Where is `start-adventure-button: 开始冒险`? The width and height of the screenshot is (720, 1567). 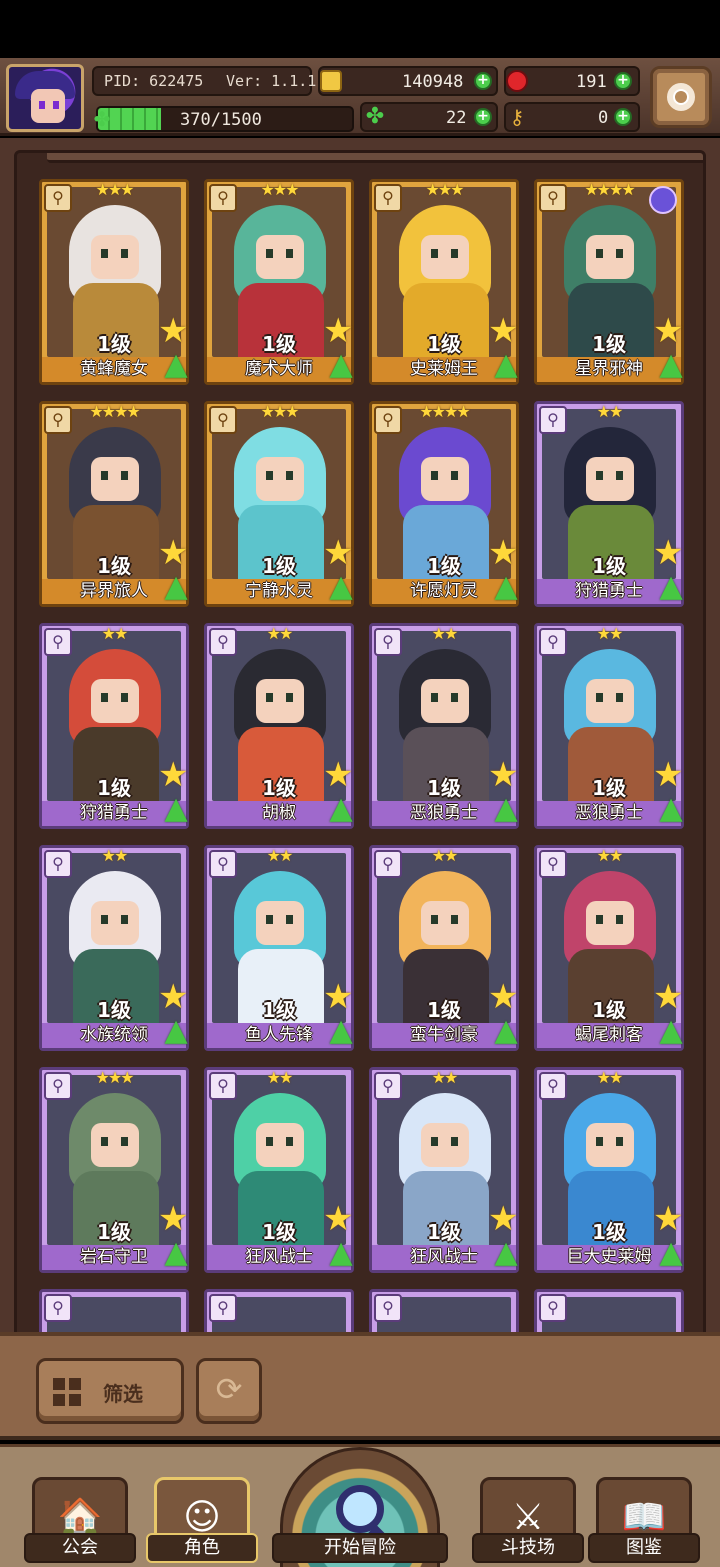
start-adventure-button: 开始冒险 is located at coordinates (360, 1507).